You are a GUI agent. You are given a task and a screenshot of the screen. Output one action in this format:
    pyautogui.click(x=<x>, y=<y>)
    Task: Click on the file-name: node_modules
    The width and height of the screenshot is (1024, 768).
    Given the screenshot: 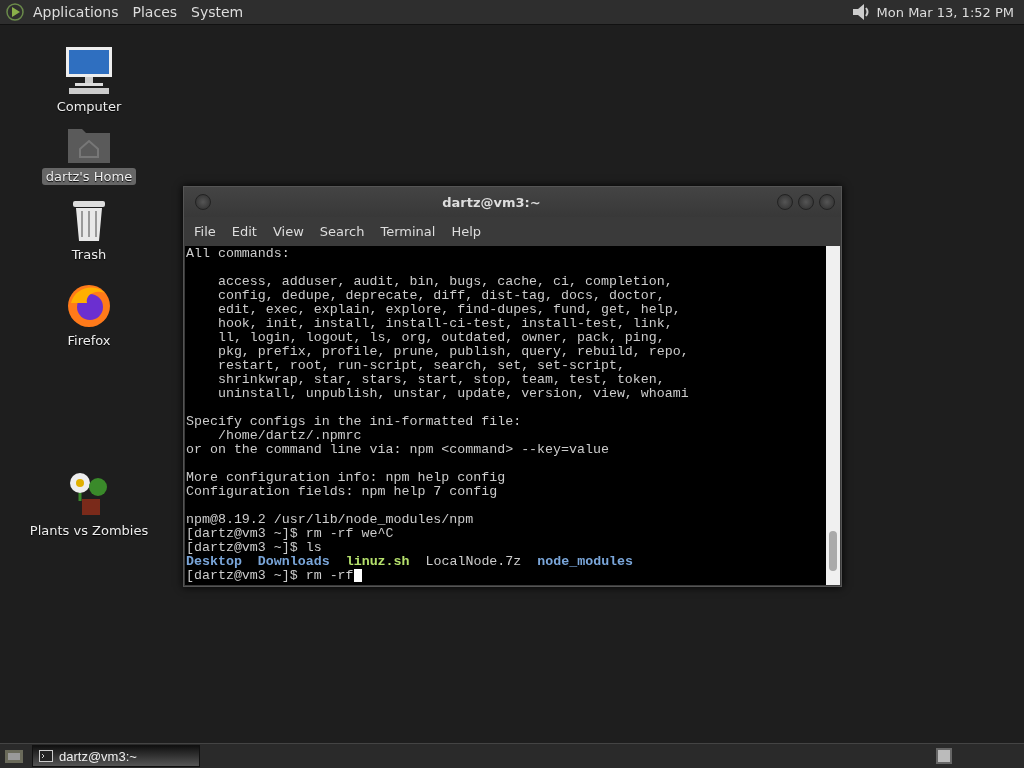 What is the action you would take?
    pyautogui.click(x=585, y=562)
    